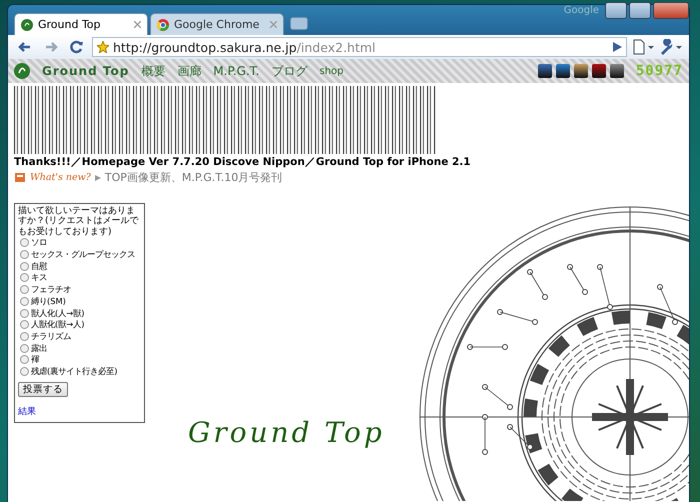 Image resolution: width=700 pixels, height=502 pixels. I want to click on option-label: フェラチオ, so click(51, 290).